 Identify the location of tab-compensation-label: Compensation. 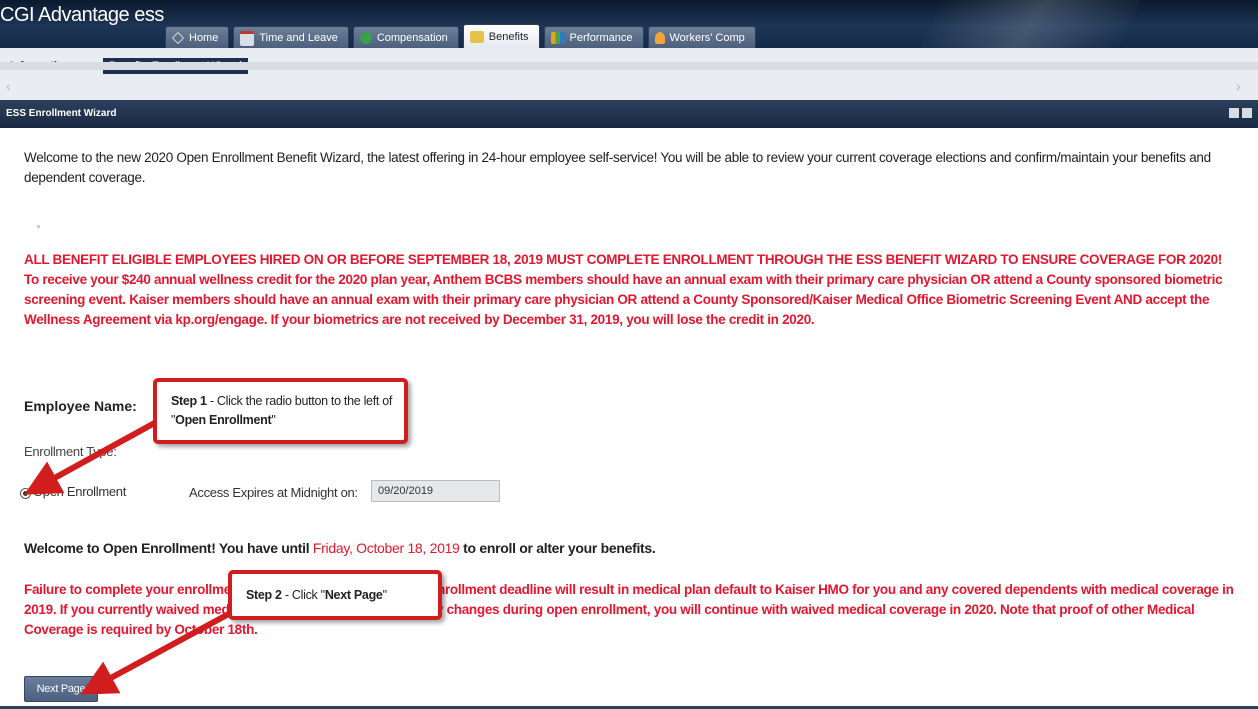
(412, 38).